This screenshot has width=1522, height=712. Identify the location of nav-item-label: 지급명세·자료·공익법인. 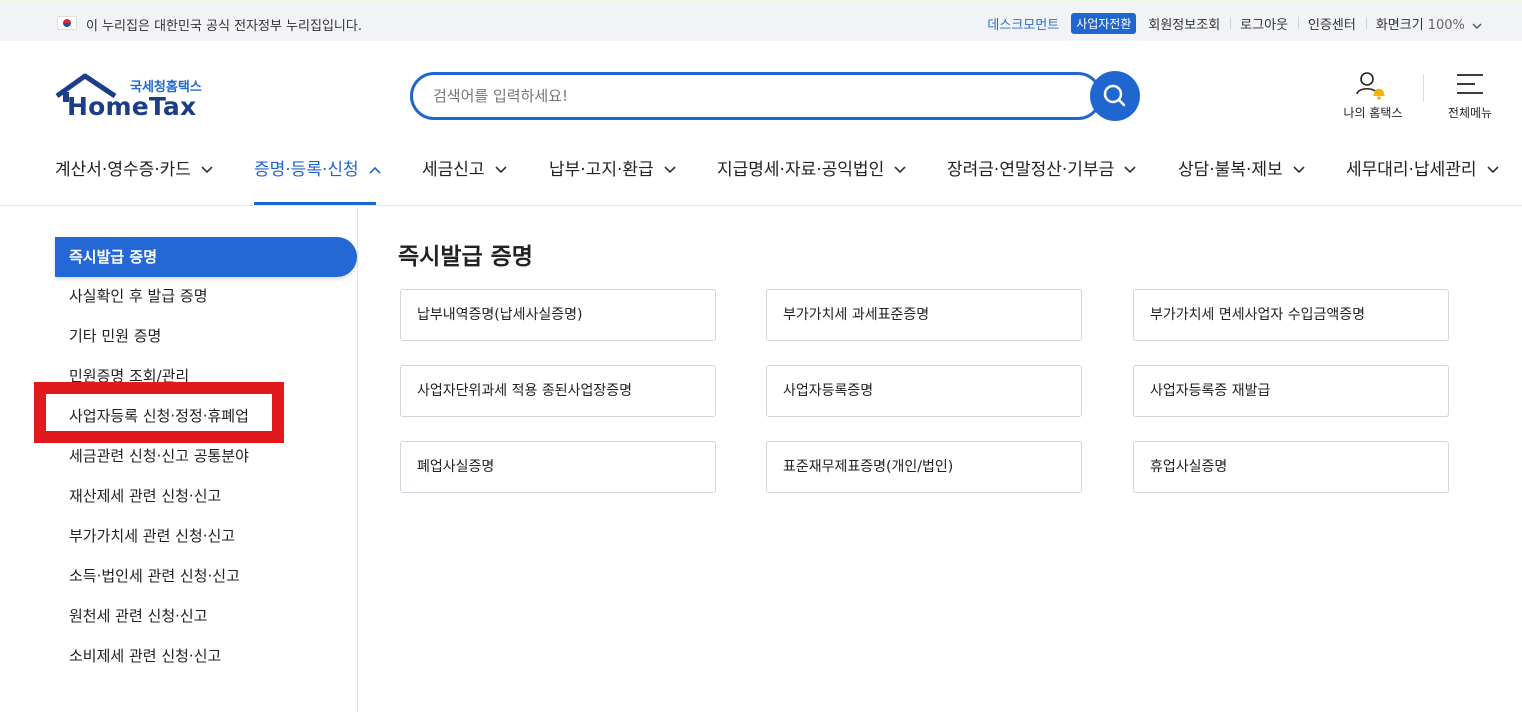
(801, 170).